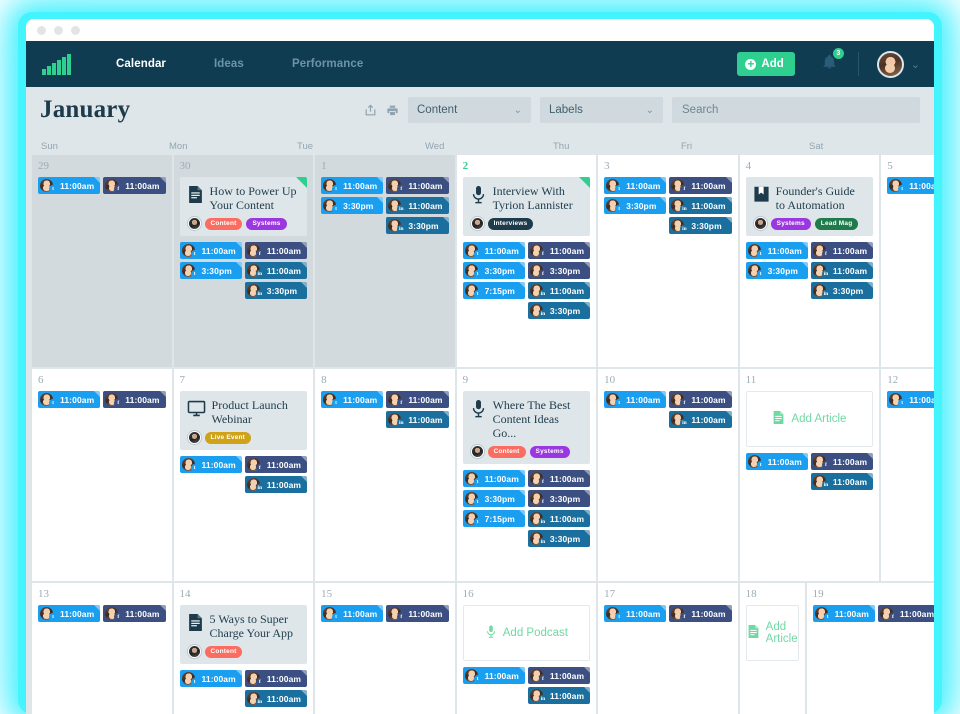 The image size is (960, 714). Describe the element at coordinates (41, 30) in the screenshot. I see `window-dot-close` at that location.